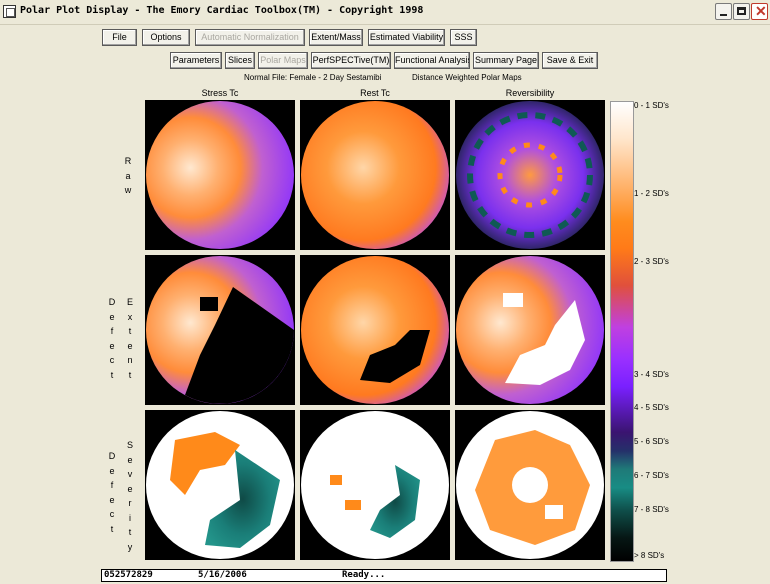  Describe the element at coordinates (375, 330) in the screenshot. I see `polar-map-rest-extent` at that location.